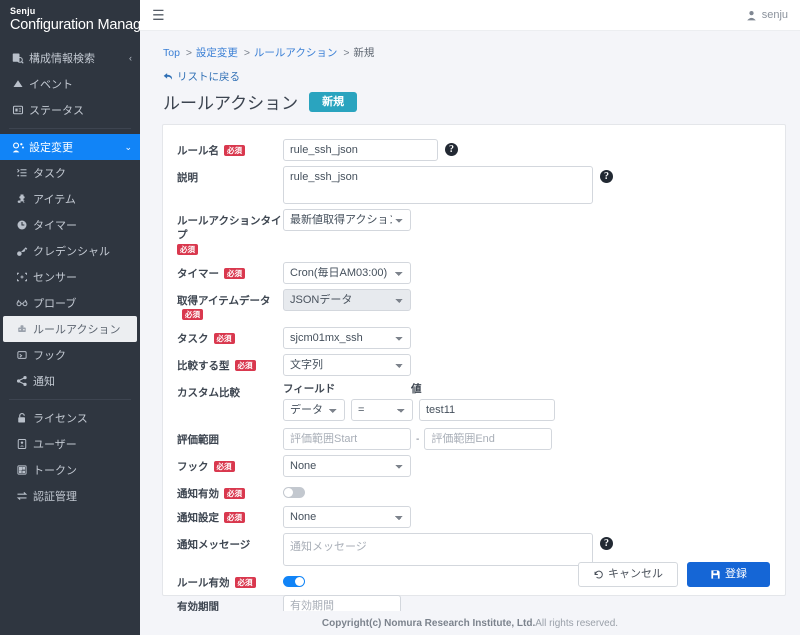 Image resolution: width=800 pixels, height=635 pixels. I want to click on sidebar-item-hook: フック, so click(70, 355).